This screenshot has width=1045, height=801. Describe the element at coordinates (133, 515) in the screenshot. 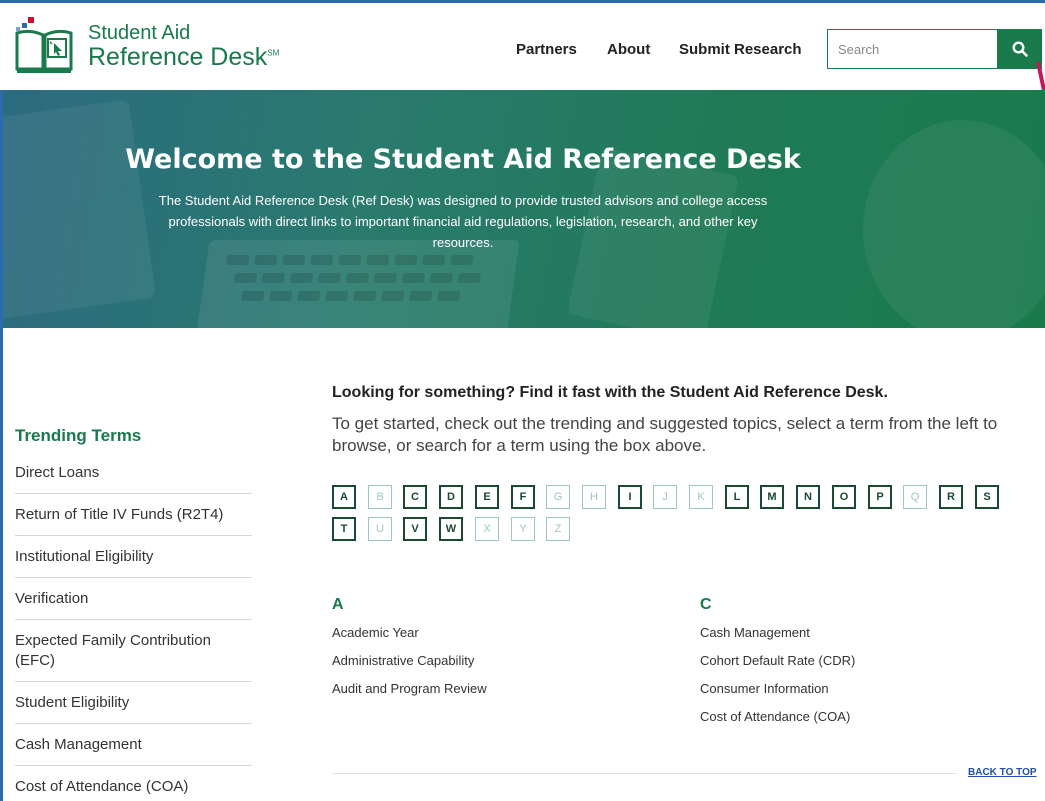

I see `trending-term-link: Return of Title IV Funds (R2T4)` at that location.